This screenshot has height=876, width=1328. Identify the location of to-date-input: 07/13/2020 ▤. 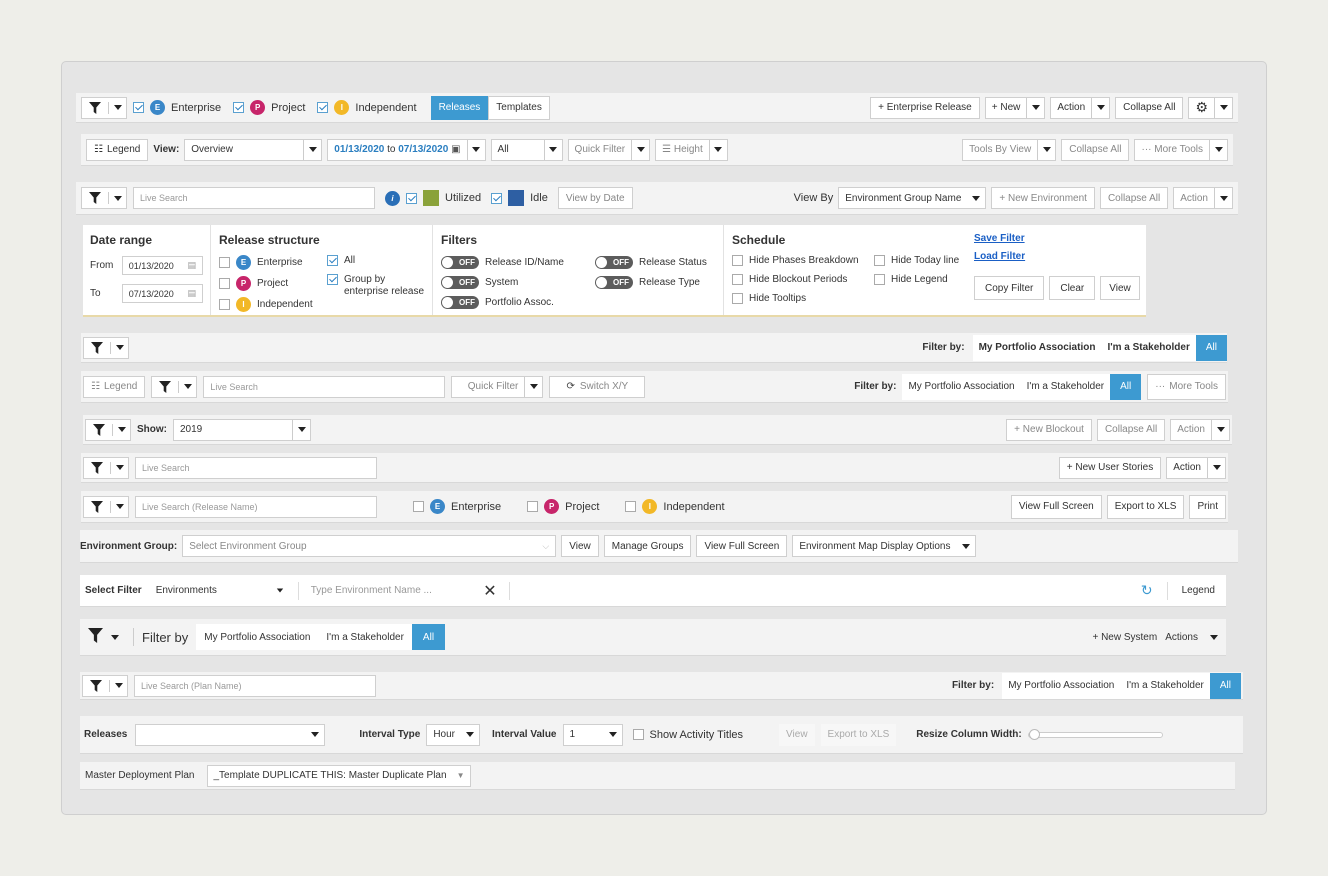
(162, 293).